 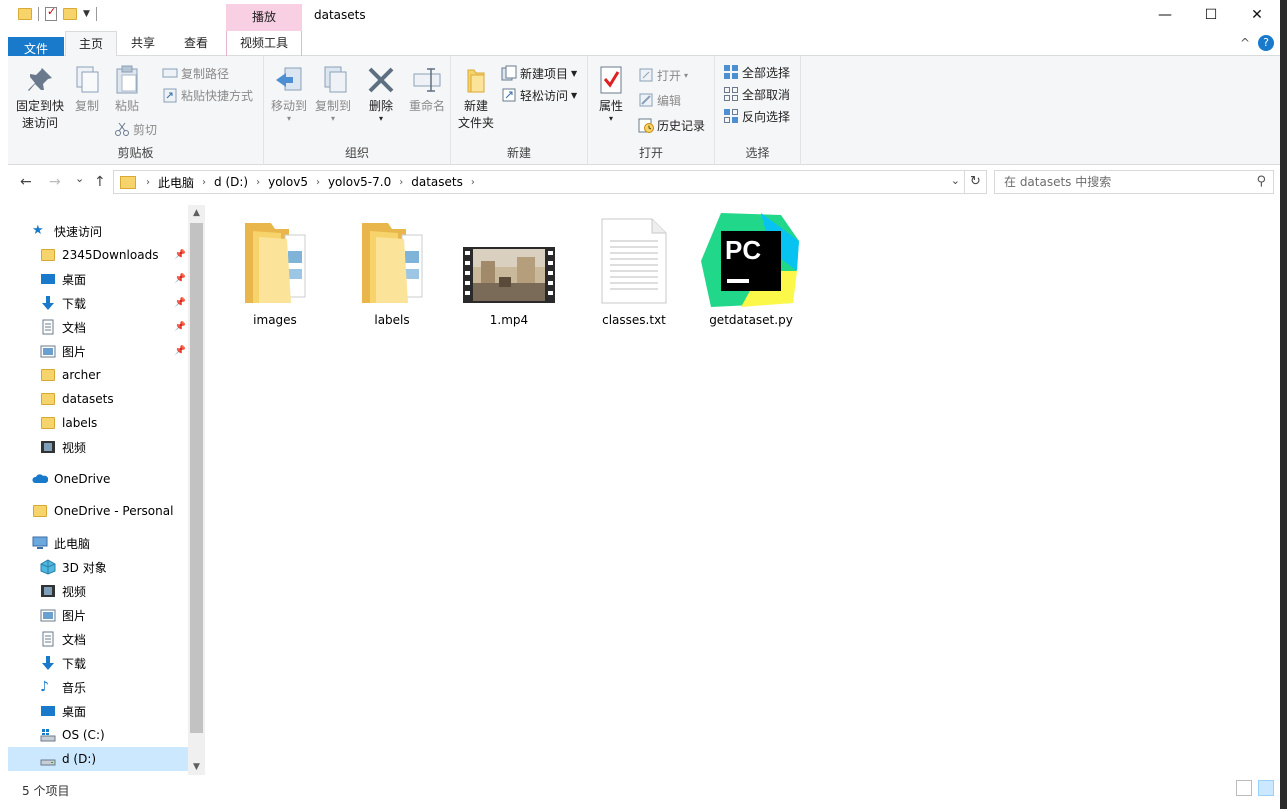 What do you see at coordinates (437, 182) in the screenshot?
I see `breadcrumb-datasets: datasets` at bounding box center [437, 182].